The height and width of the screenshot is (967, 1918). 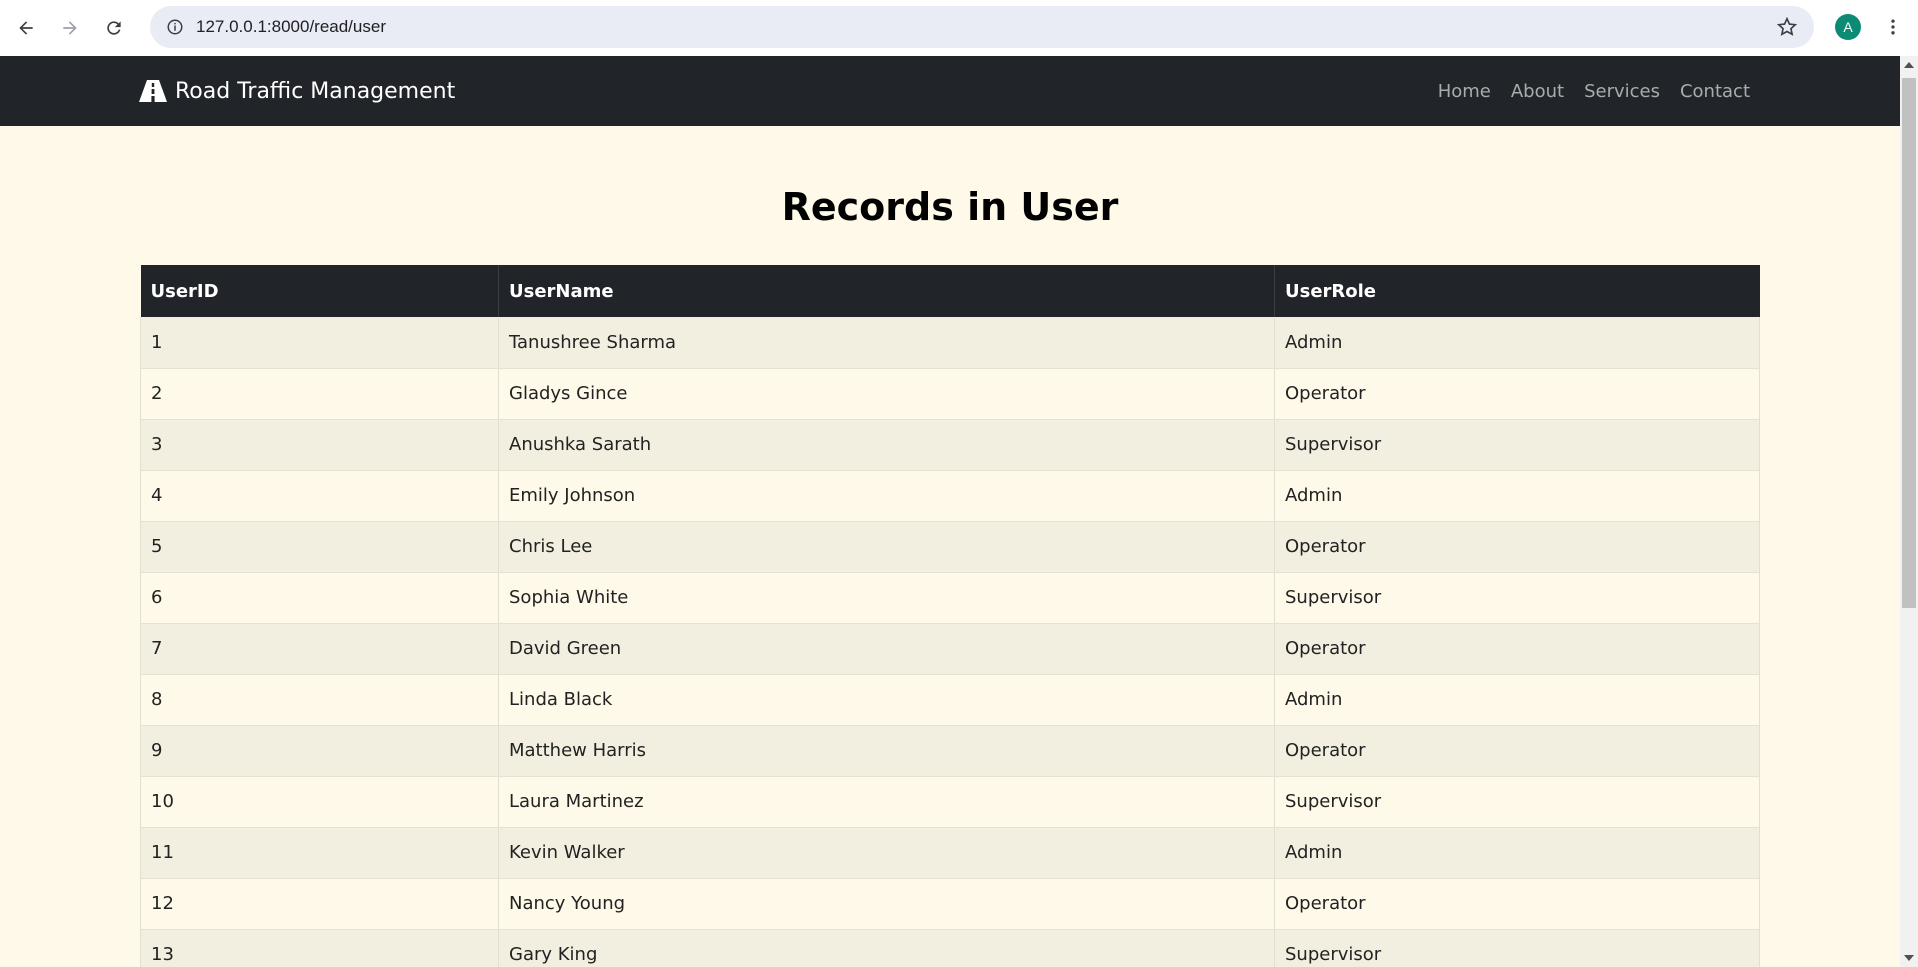 I want to click on page-scrollbar, so click(x=1909, y=511).